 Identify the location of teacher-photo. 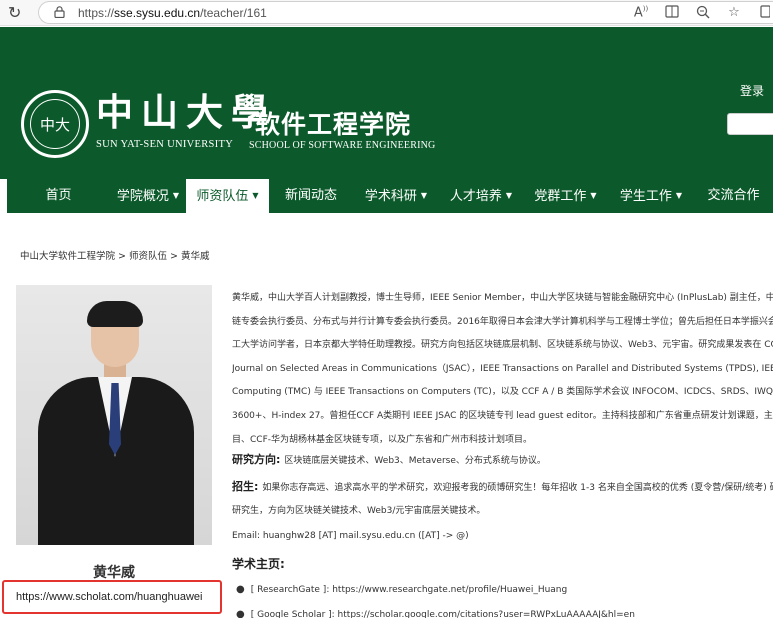
(114, 415).